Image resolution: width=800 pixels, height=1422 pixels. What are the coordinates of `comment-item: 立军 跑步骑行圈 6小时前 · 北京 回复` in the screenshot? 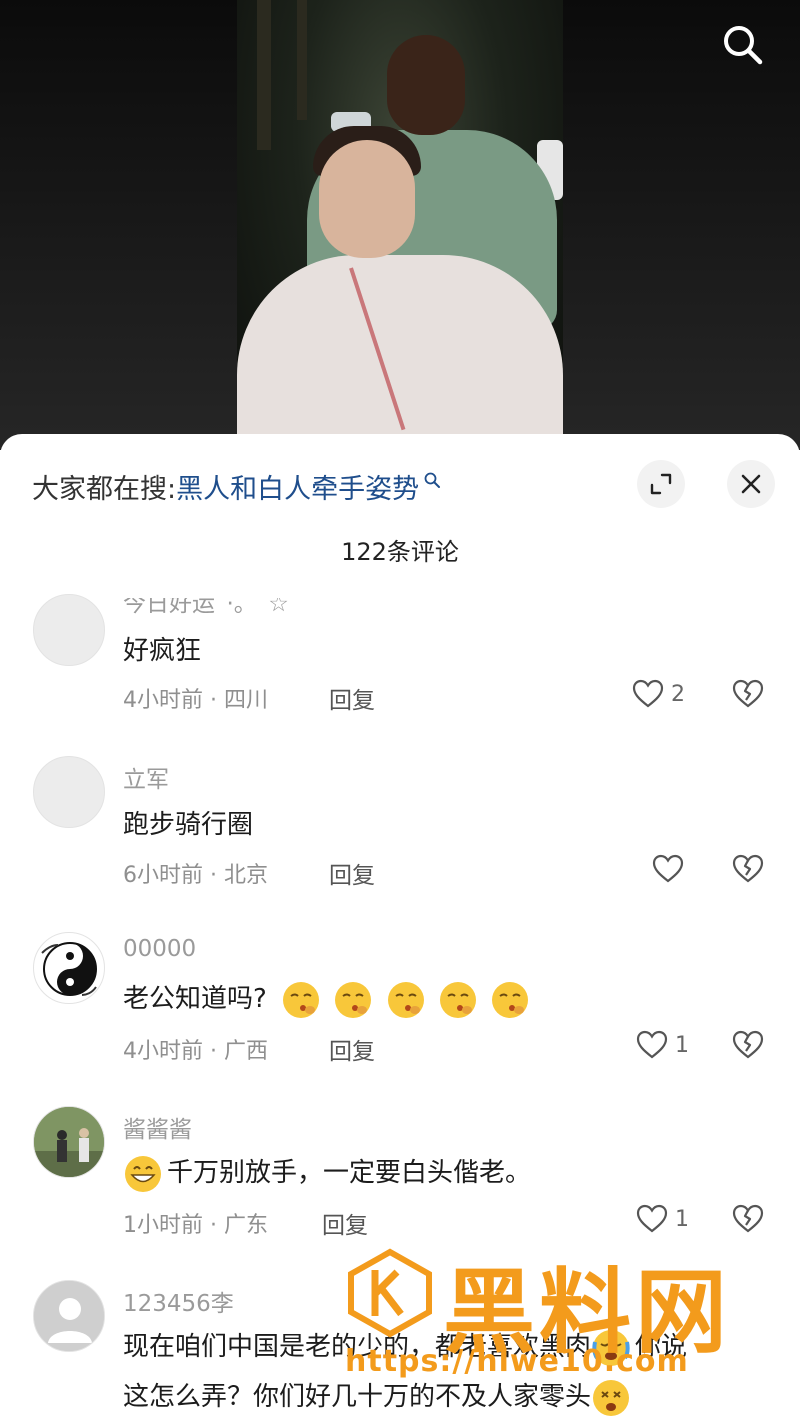 It's located at (400, 831).